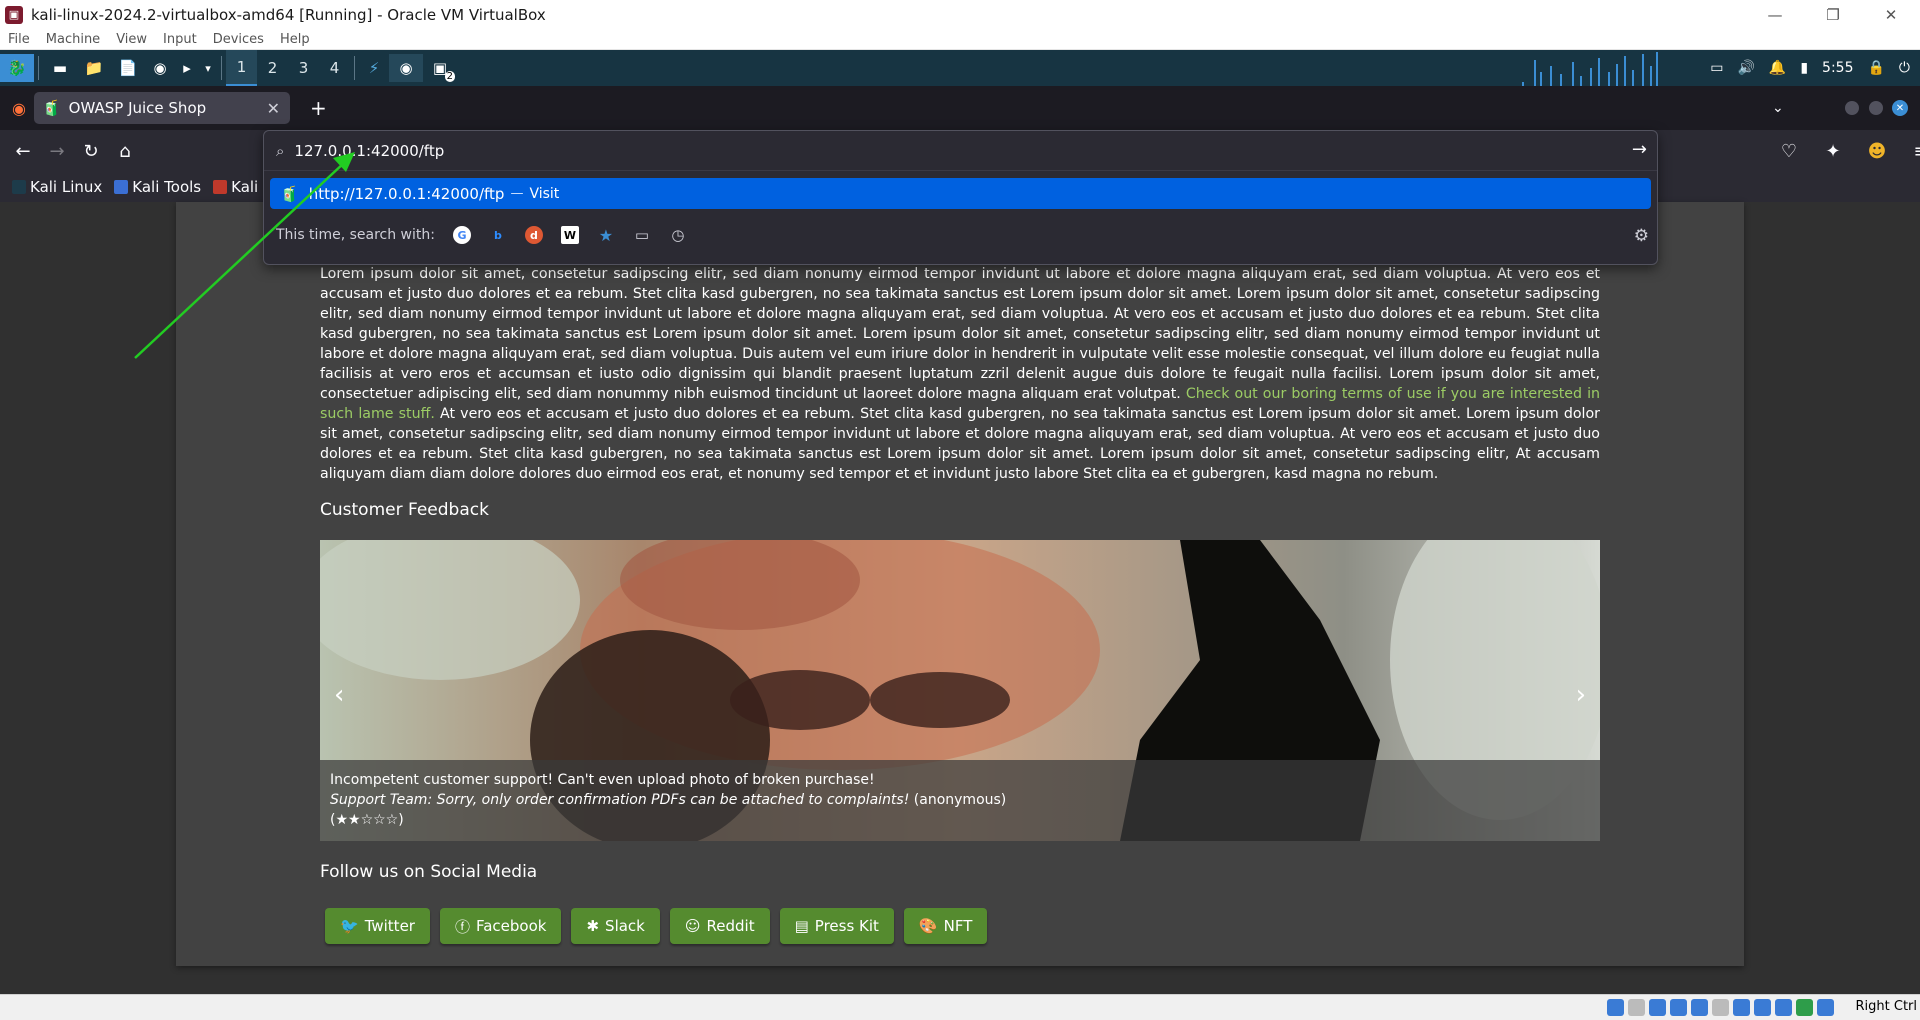 This screenshot has height=1020, width=1920. What do you see at coordinates (1886, 1006) in the screenshot?
I see `host-key-label: Right Ctrl` at bounding box center [1886, 1006].